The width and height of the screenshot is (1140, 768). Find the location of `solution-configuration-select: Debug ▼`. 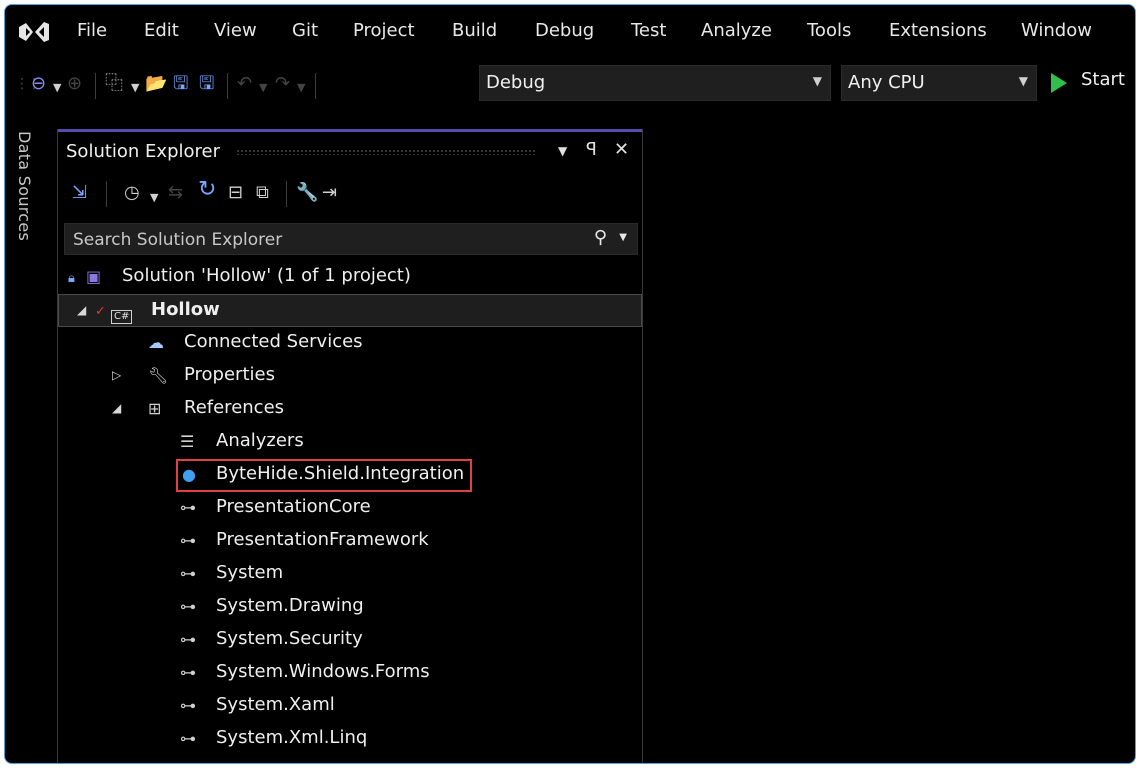

solution-configuration-select: Debug ▼ is located at coordinates (655, 83).